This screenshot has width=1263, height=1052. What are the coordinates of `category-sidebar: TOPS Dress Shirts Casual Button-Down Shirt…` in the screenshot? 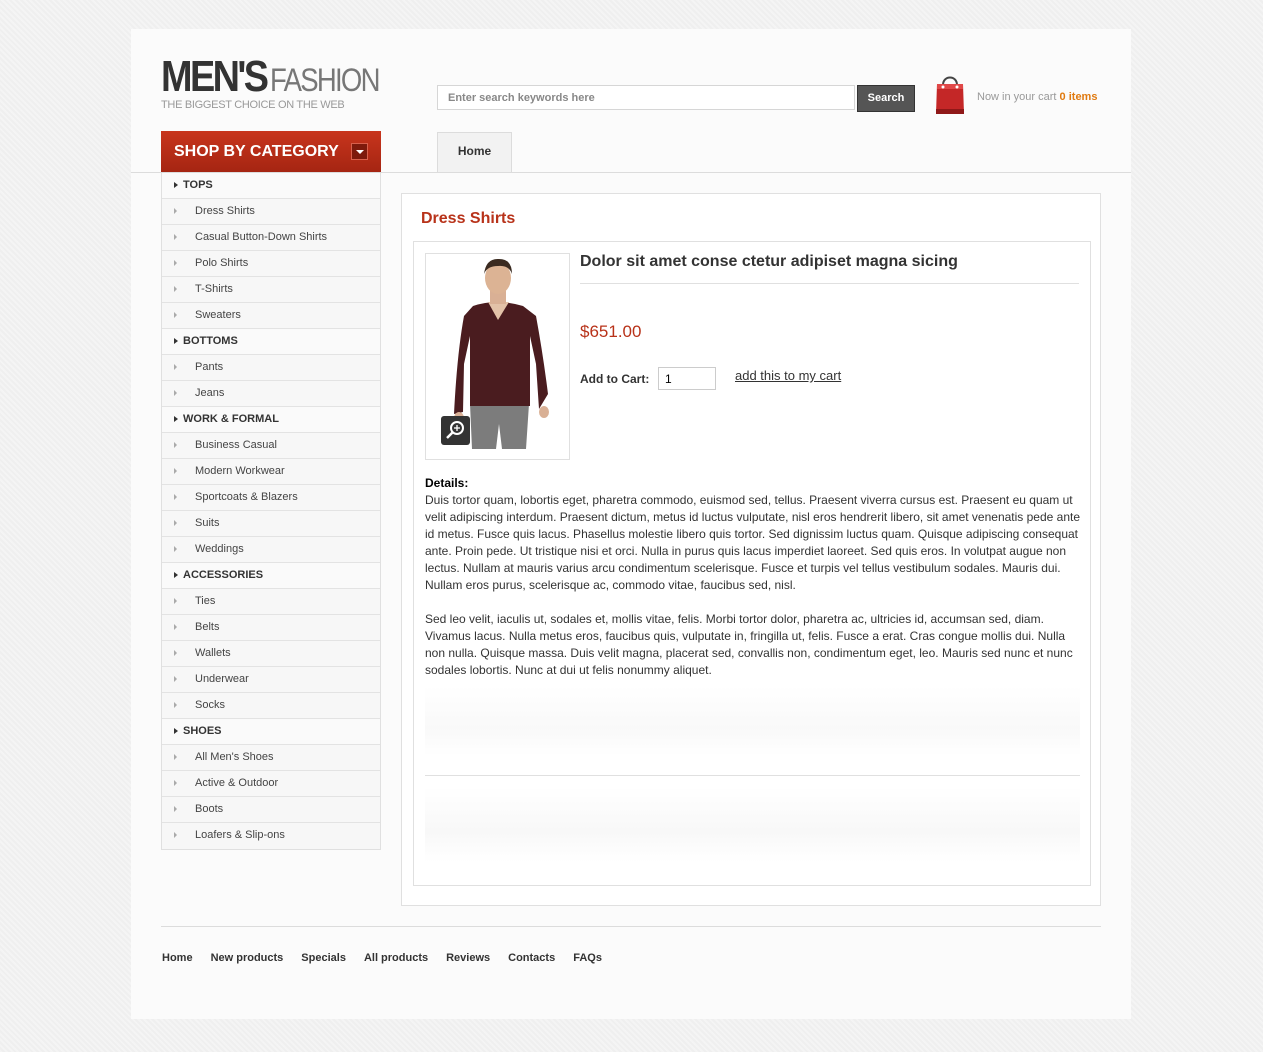 It's located at (271, 511).